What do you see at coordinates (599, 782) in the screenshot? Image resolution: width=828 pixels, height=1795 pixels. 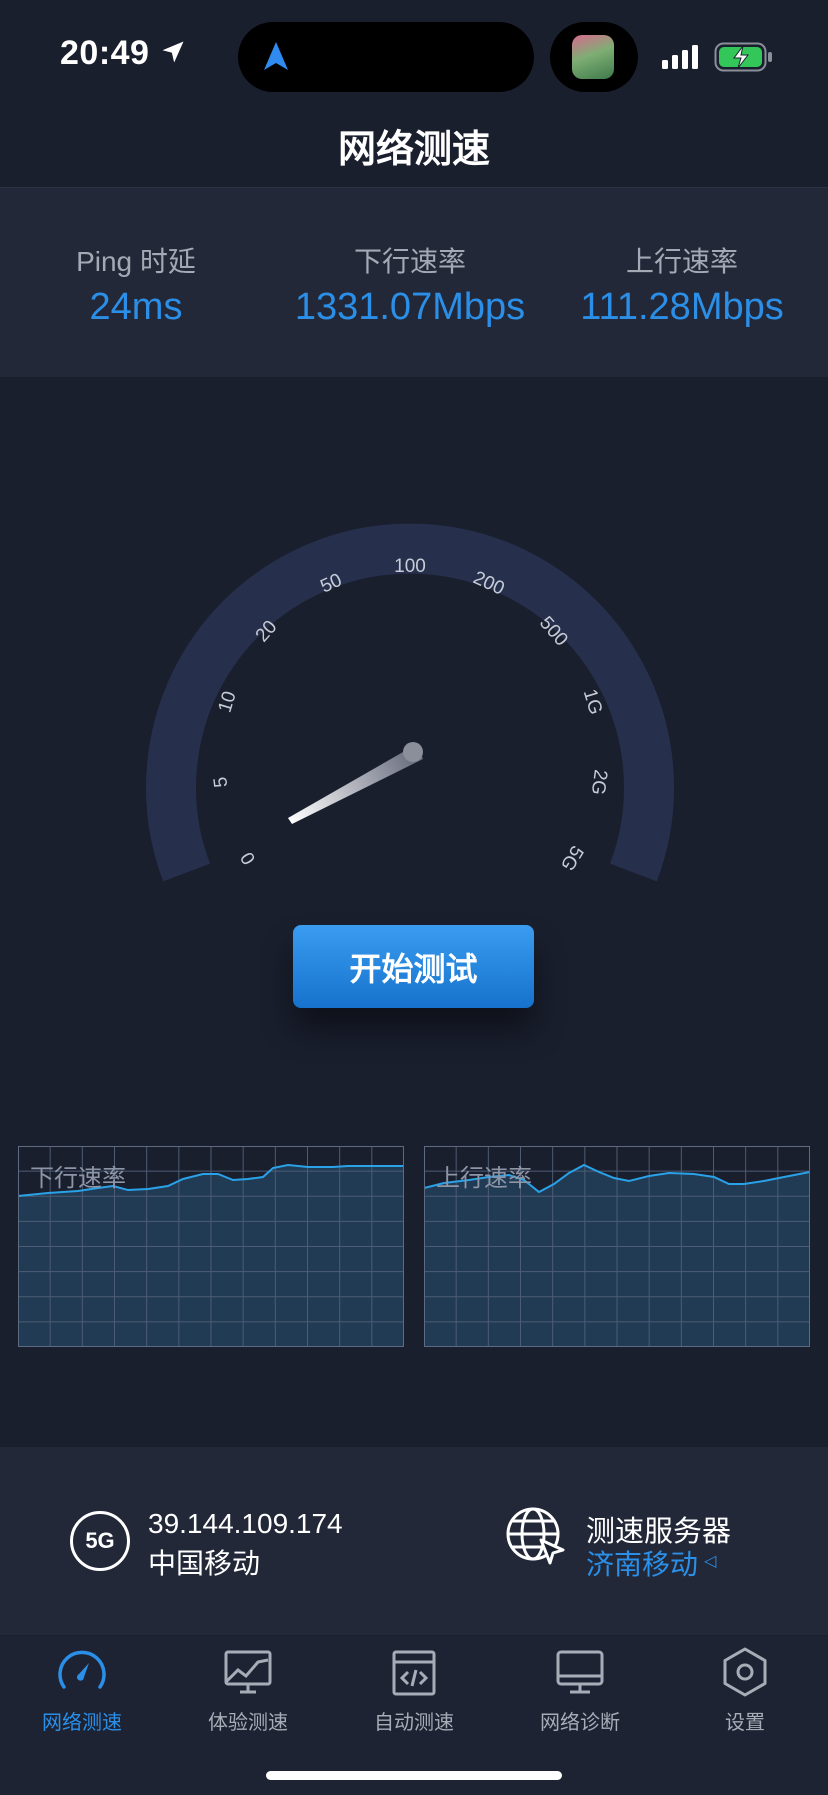 I see `gauge-tick-label: 2G` at bounding box center [599, 782].